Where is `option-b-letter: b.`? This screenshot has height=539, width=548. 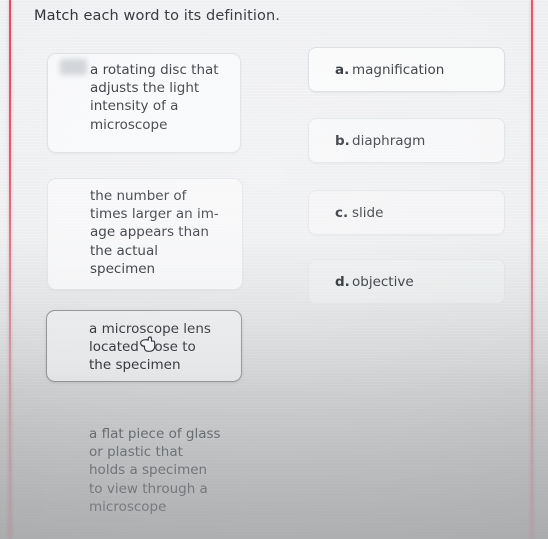 option-b-letter: b. is located at coordinates (342, 140).